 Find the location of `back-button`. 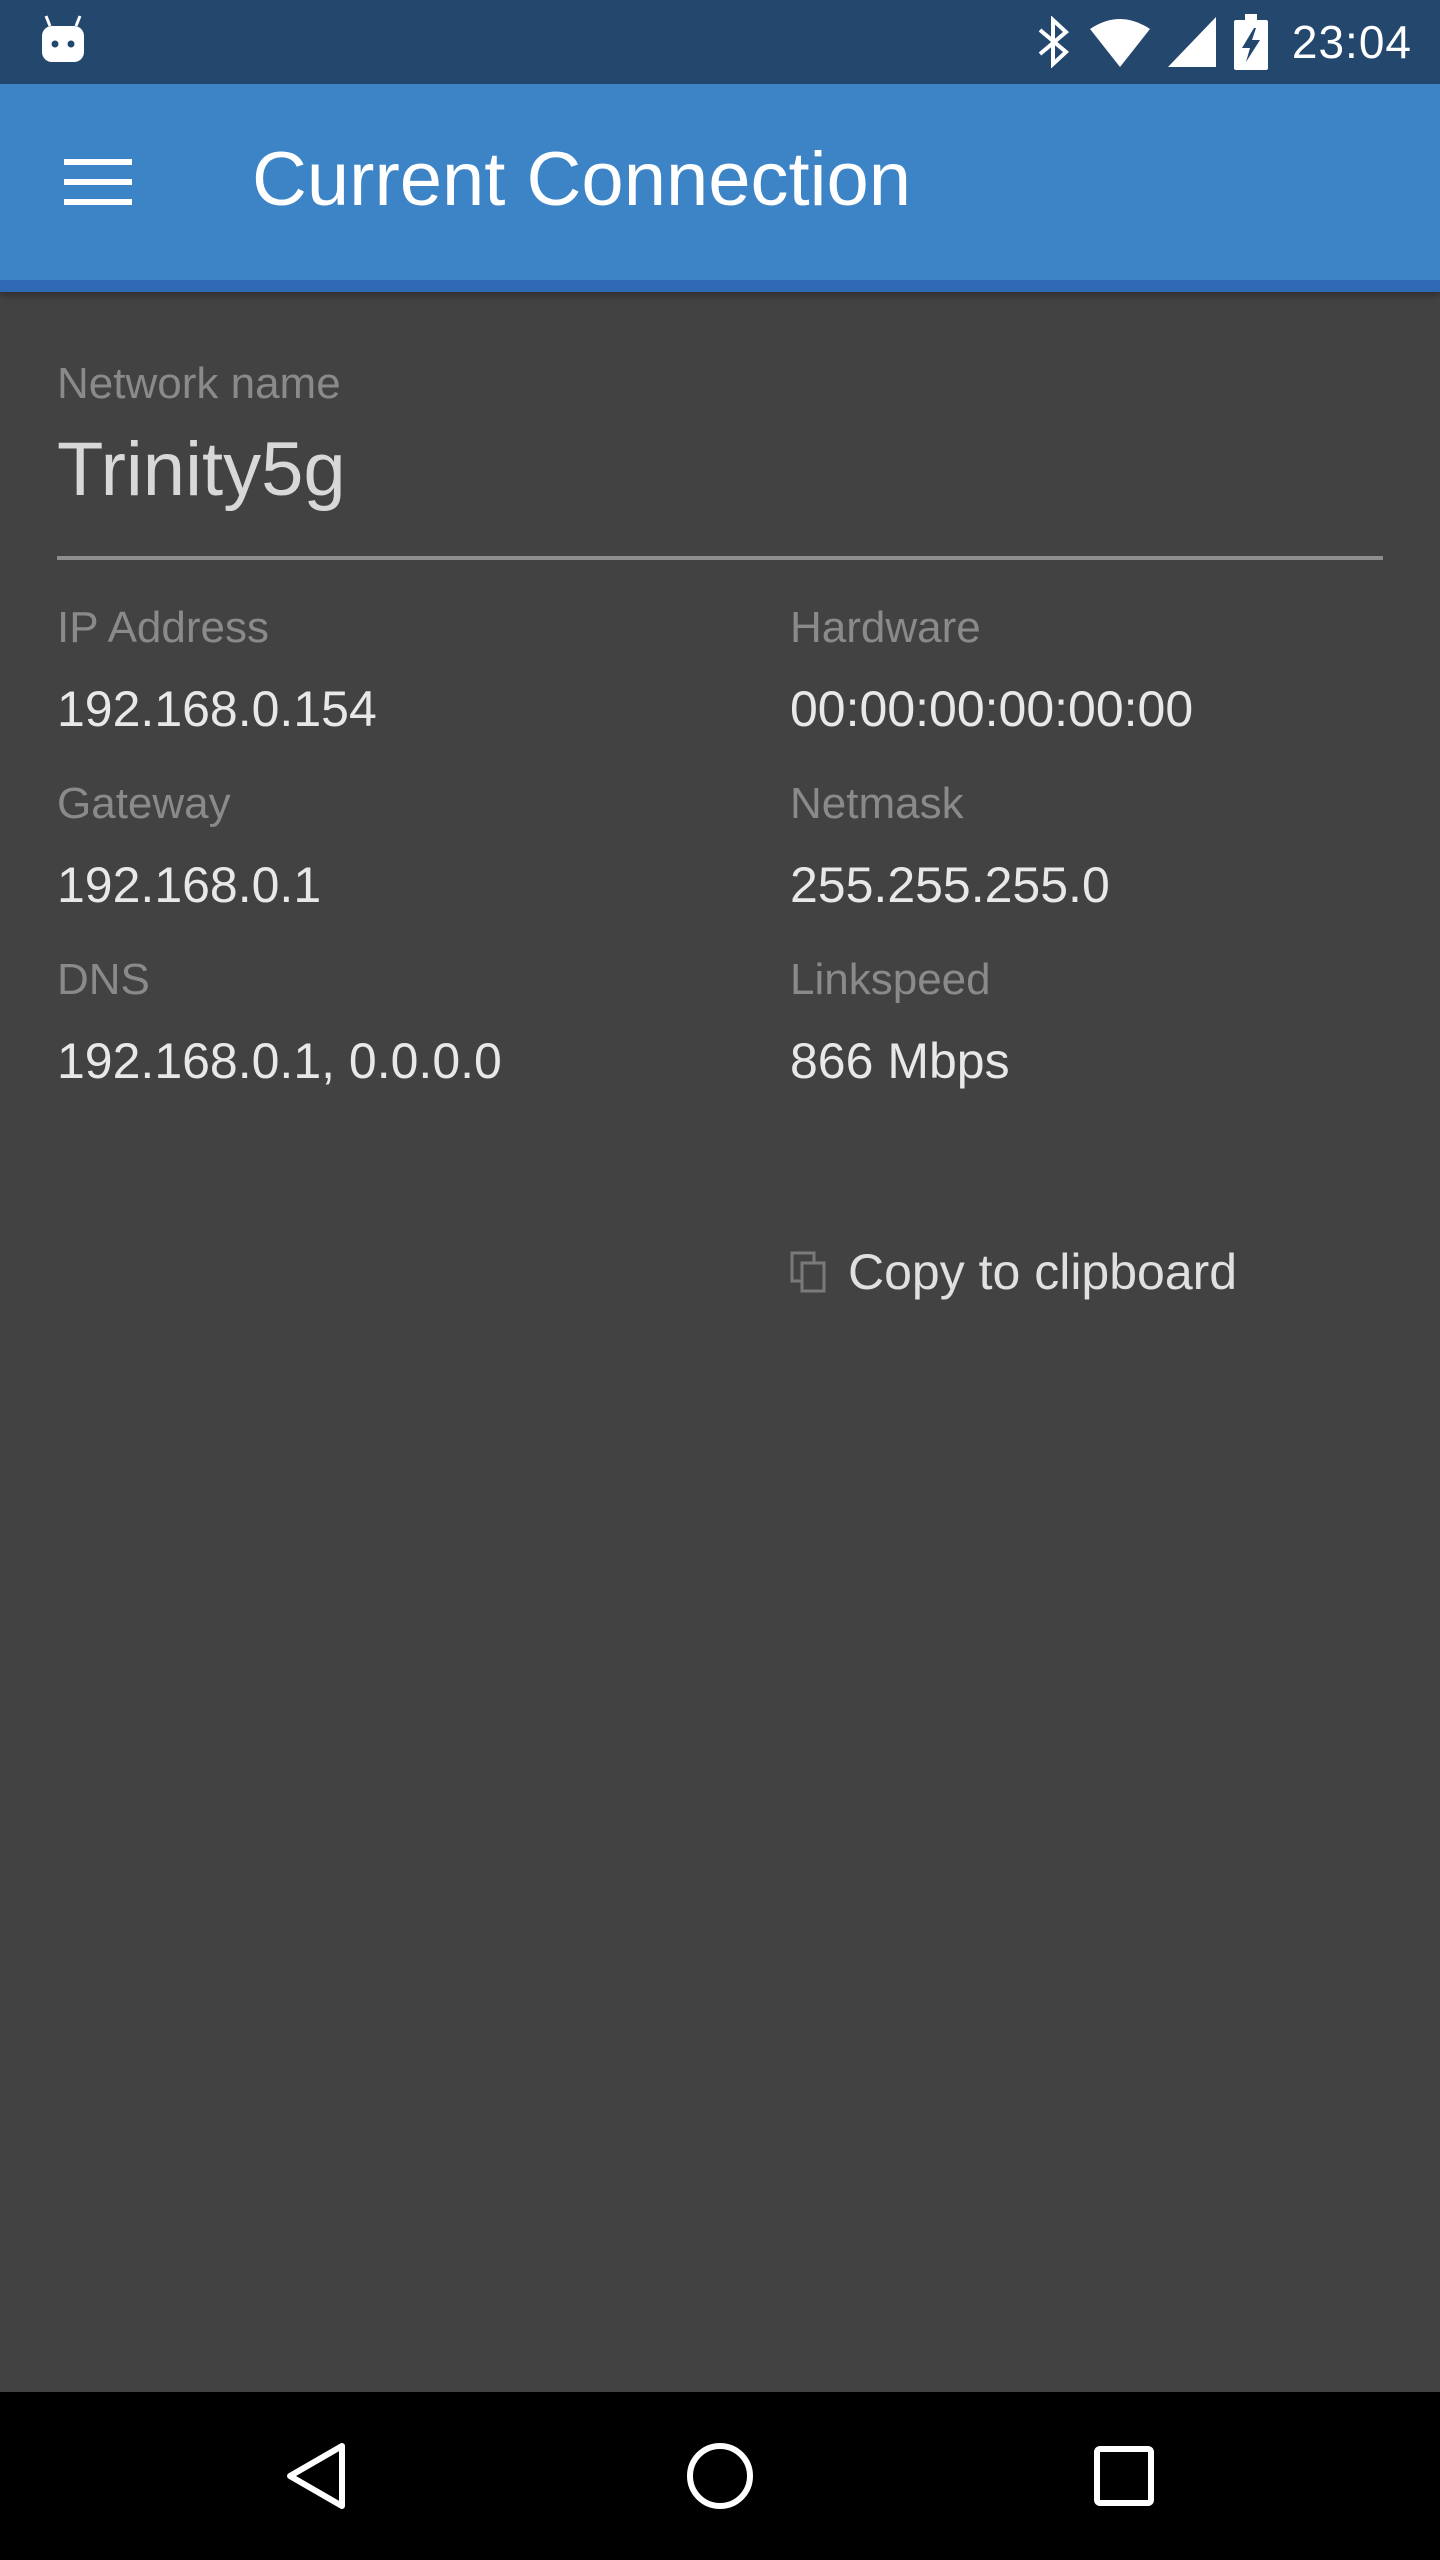

back-button is located at coordinates (316, 2476).